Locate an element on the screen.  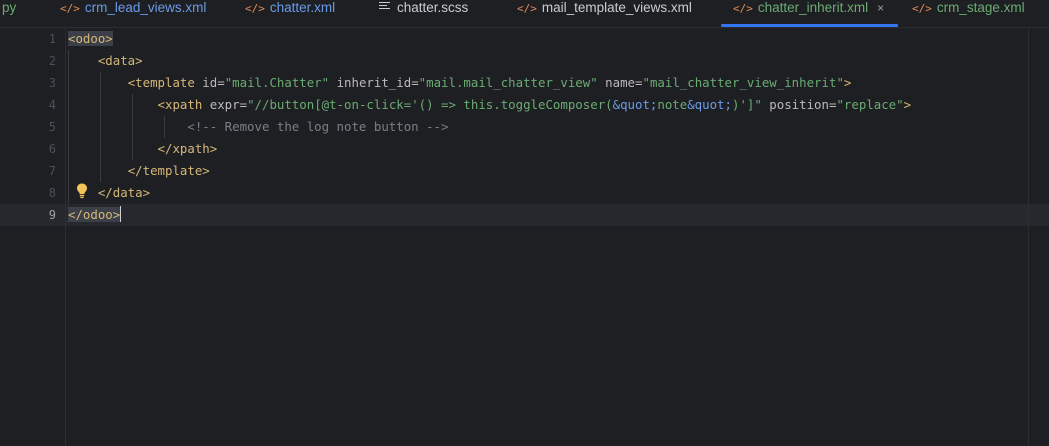
xml-attribute: name= is located at coordinates (624, 82).